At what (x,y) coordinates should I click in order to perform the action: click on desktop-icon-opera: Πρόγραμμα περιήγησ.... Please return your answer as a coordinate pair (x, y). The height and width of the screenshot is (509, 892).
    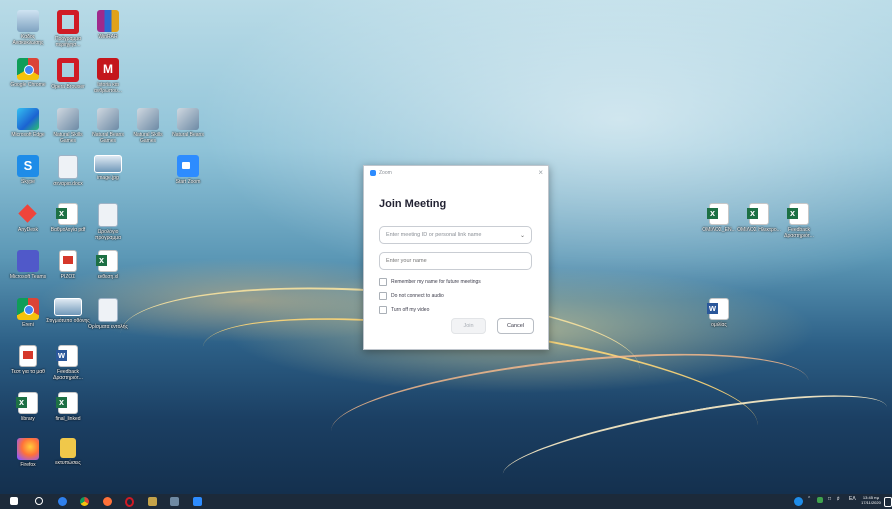
    Looking at the image, I should click on (68, 29).